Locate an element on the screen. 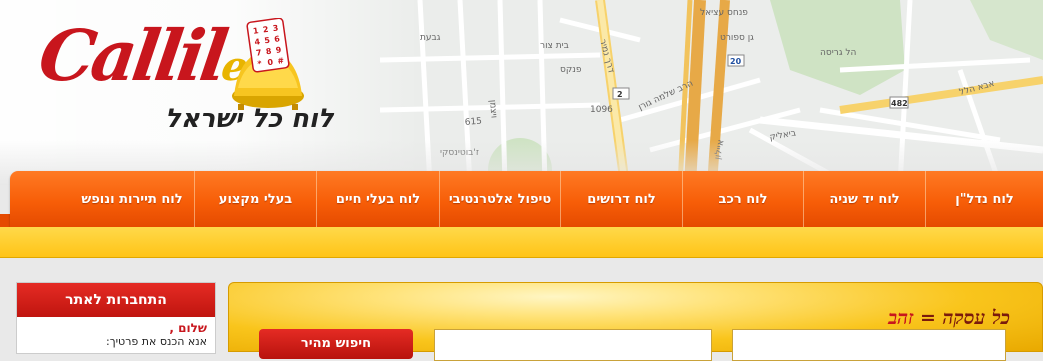 The width and height of the screenshot is (1043, 361). nav-item-7: בעלי מקצוע is located at coordinates (255, 199).